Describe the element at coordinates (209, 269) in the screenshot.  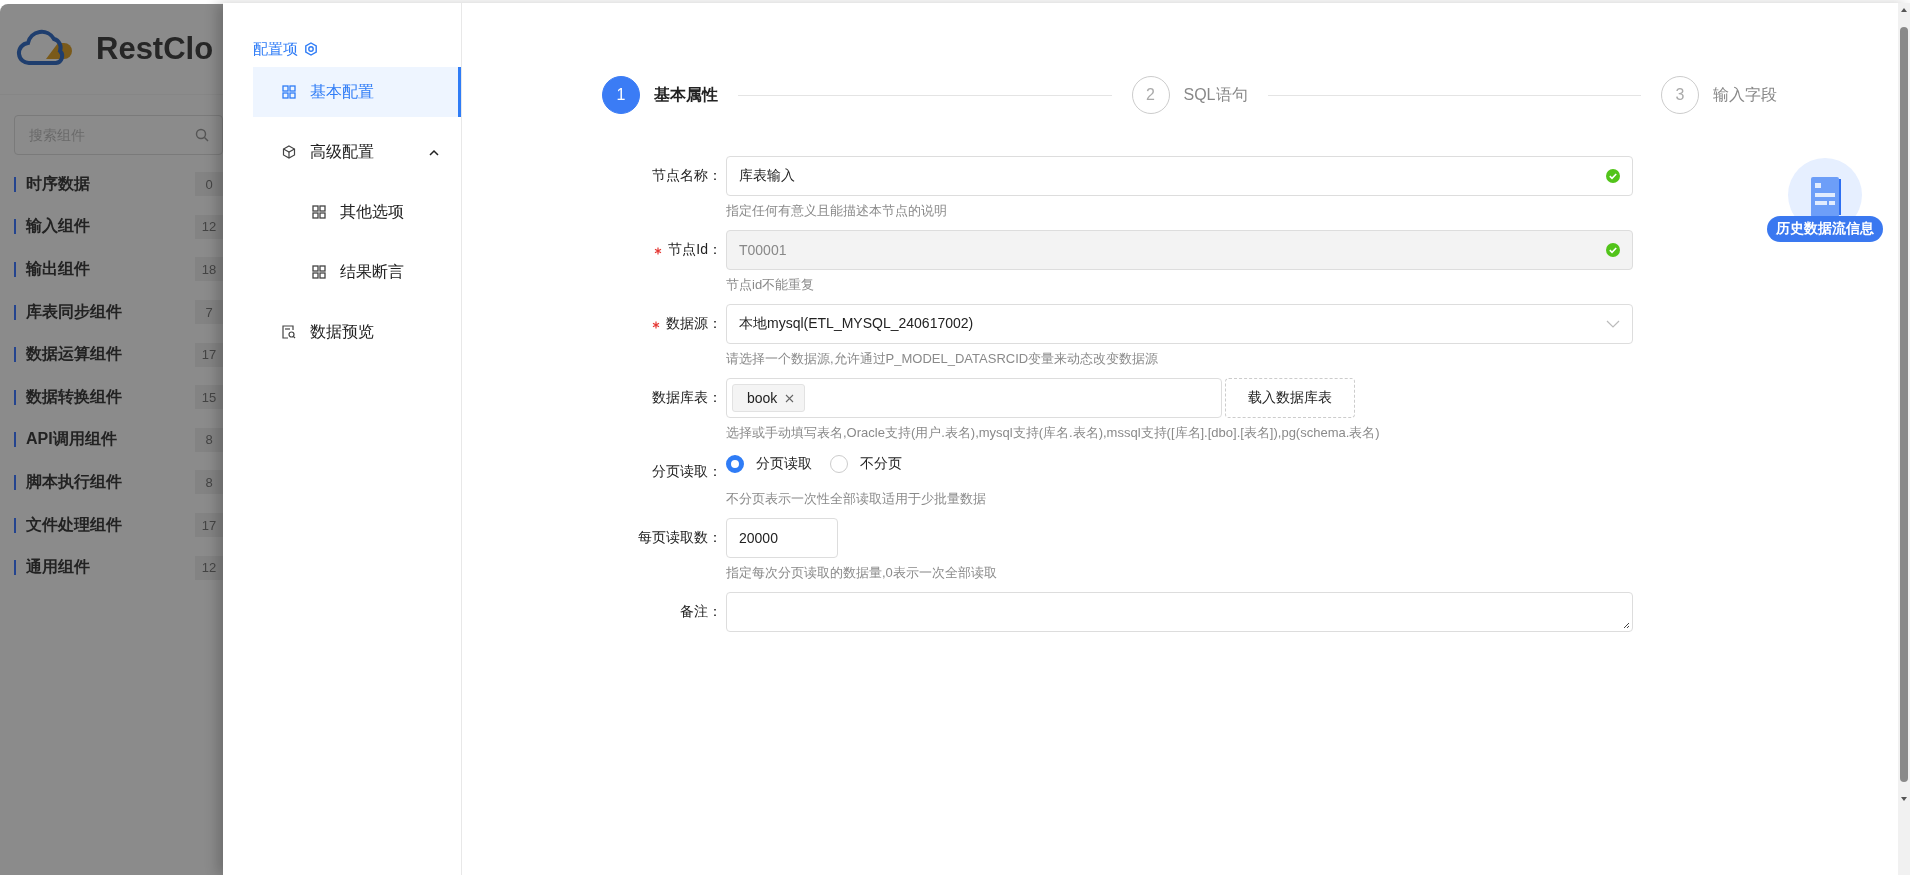
I see `category-count: 18` at that location.